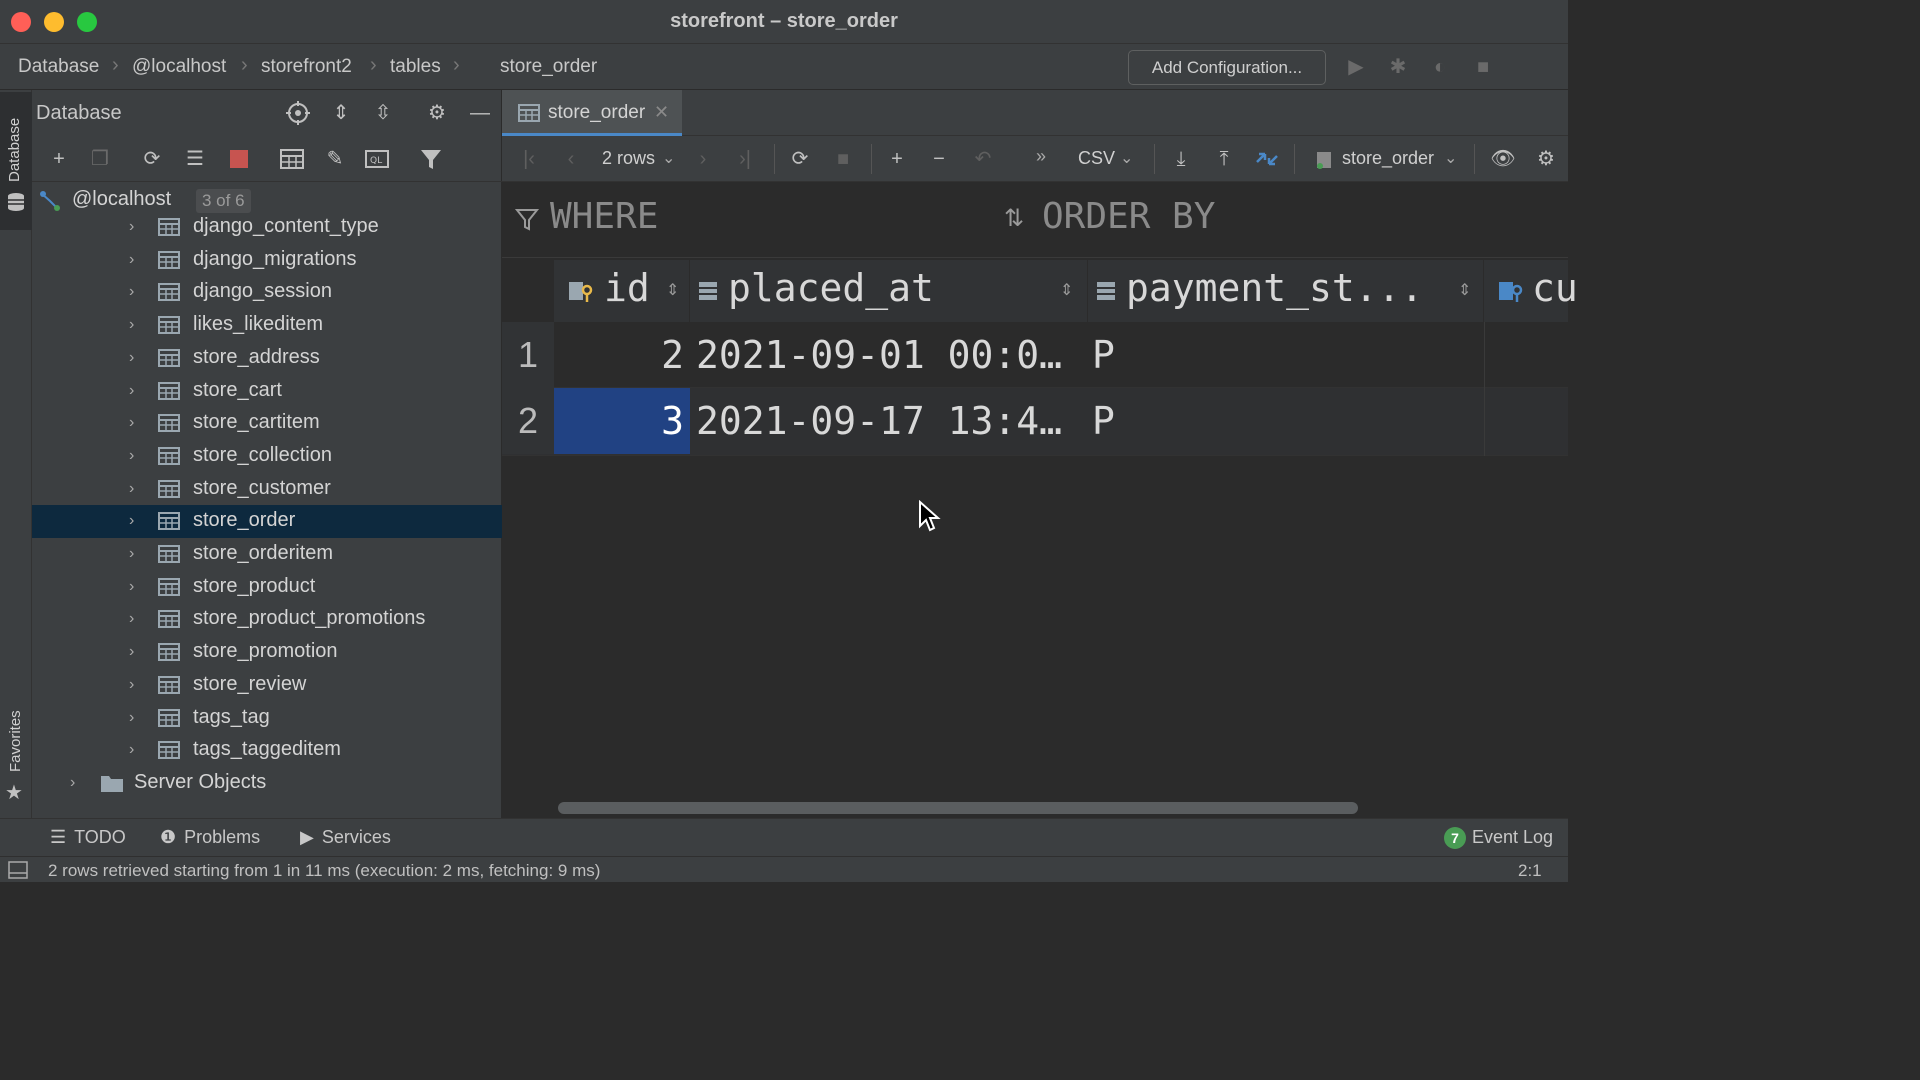 Image resolution: width=1920 pixels, height=1080 pixels. I want to click on column-header-id: id ⇕, so click(622, 291).